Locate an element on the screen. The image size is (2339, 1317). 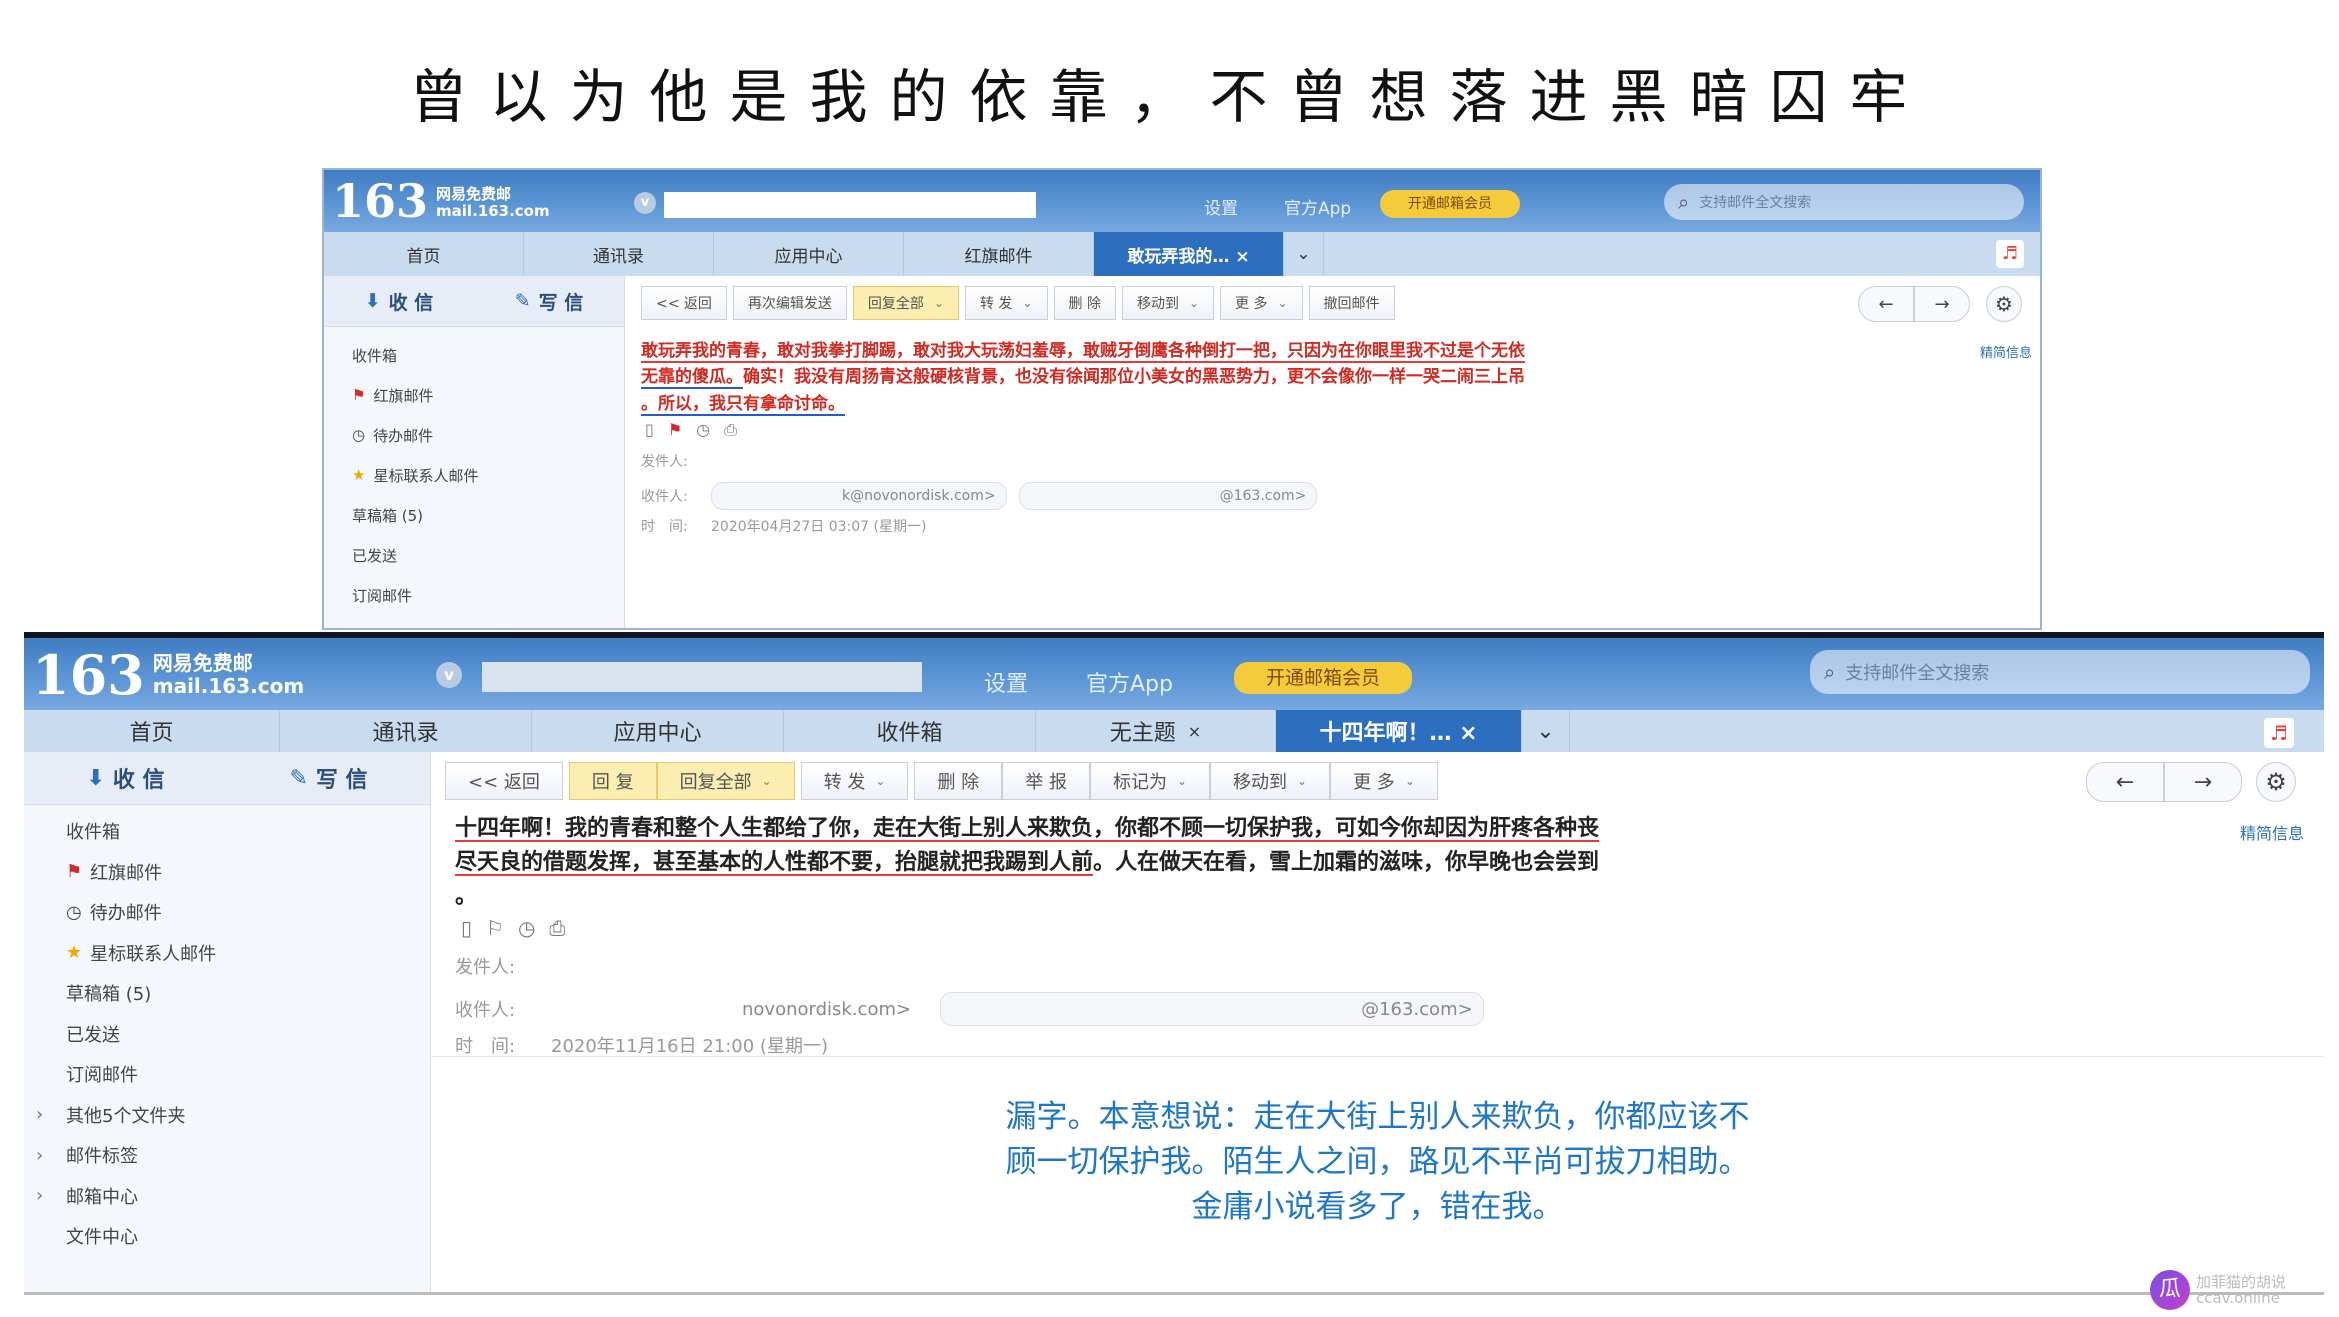
folder-mail-center: › 邮箱中心 is located at coordinates (227, 1196).